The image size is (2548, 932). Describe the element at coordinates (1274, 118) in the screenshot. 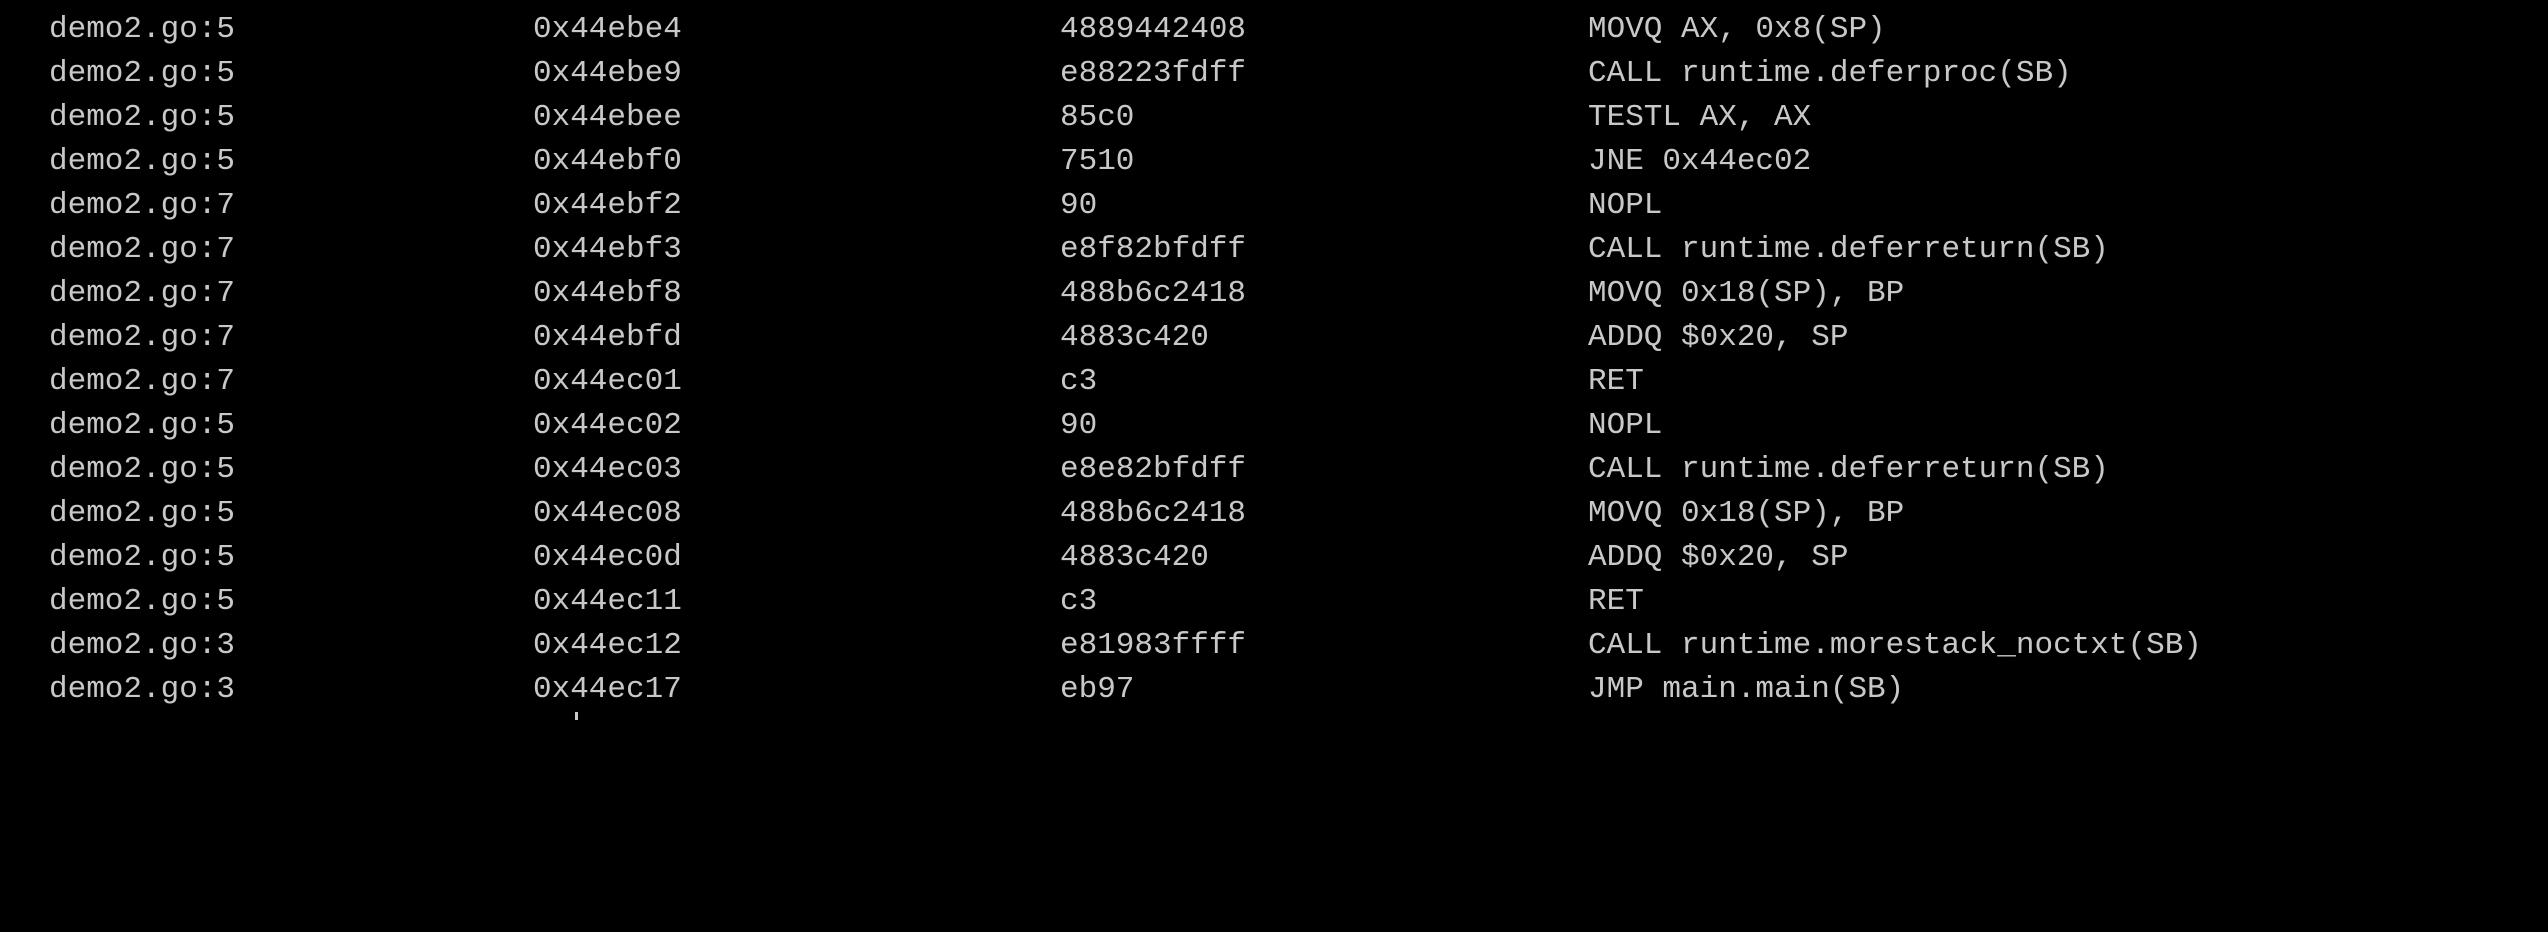

I see `disasm-row: demo2.go:5 0x44ebee 85c0 TESTL AX, AX` at that location.